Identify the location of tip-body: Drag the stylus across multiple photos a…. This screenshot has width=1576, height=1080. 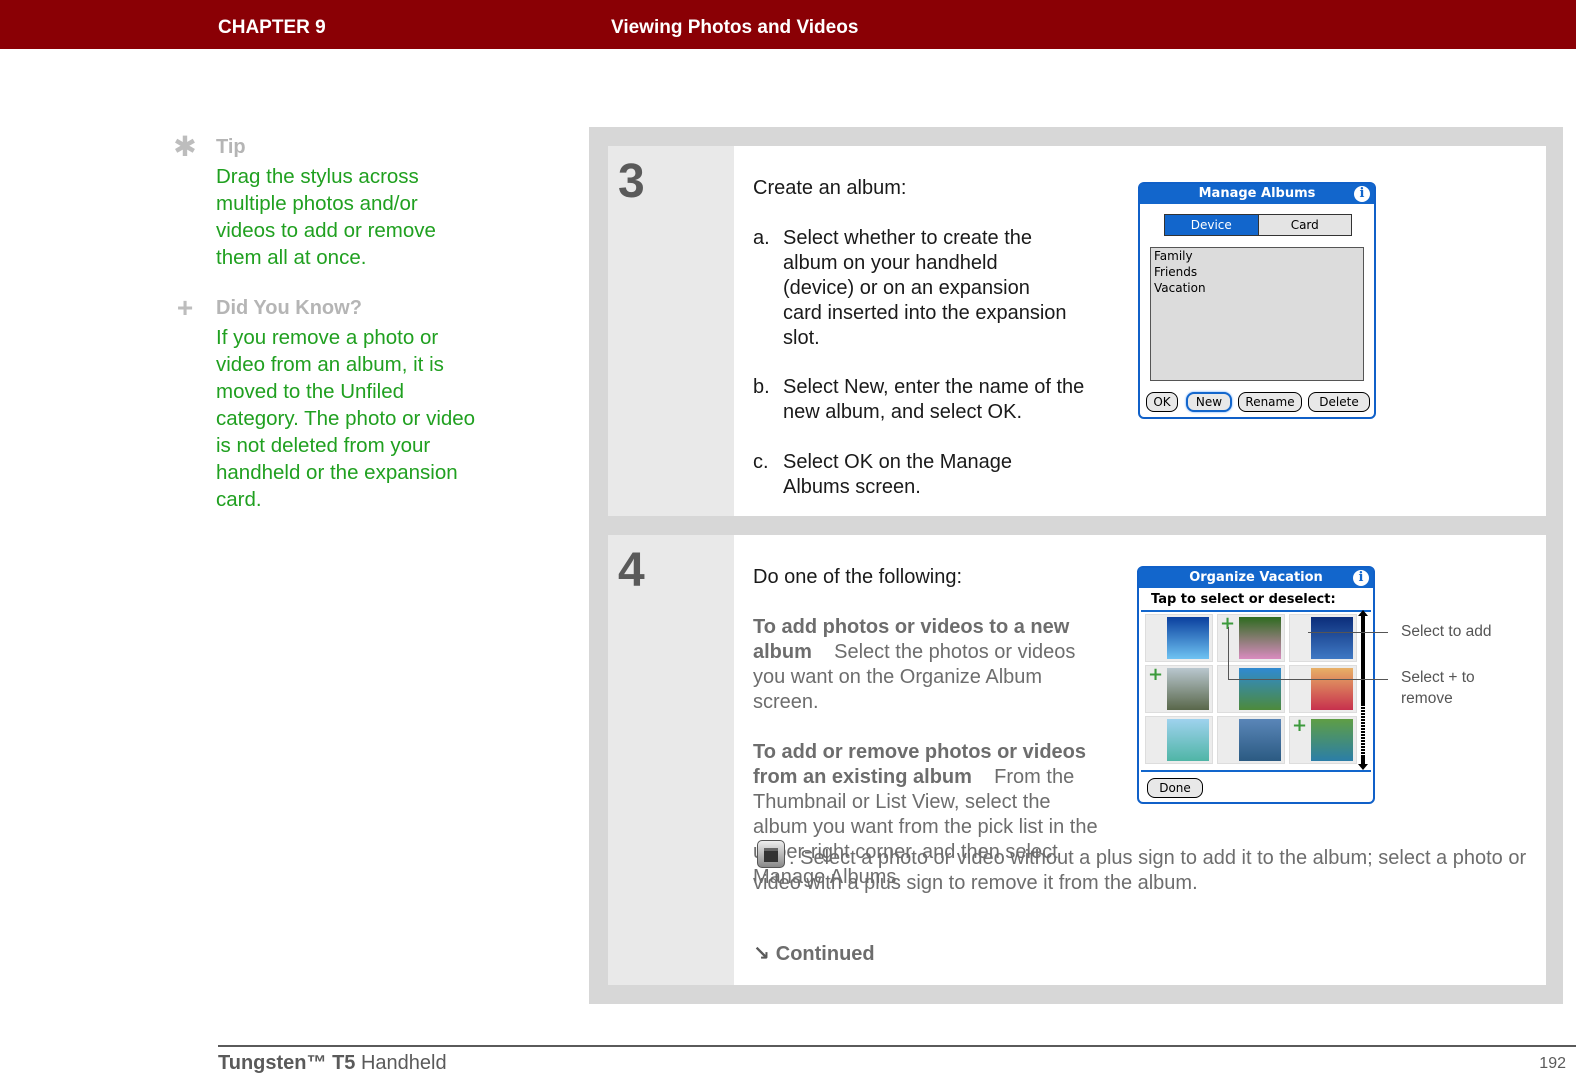
(326, 217).